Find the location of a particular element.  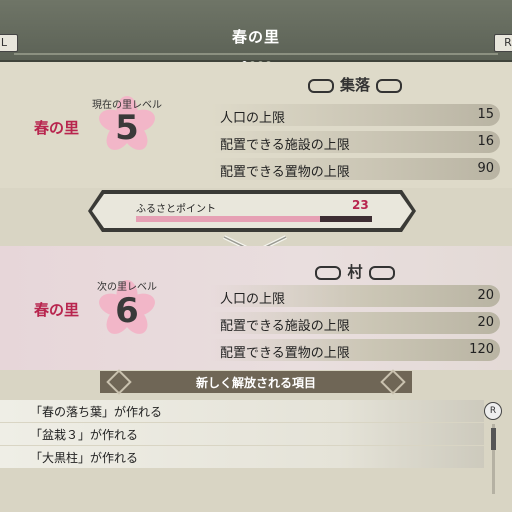

unlock-item: 「盆栽３」が作れる is located at coordinates (242, 434).